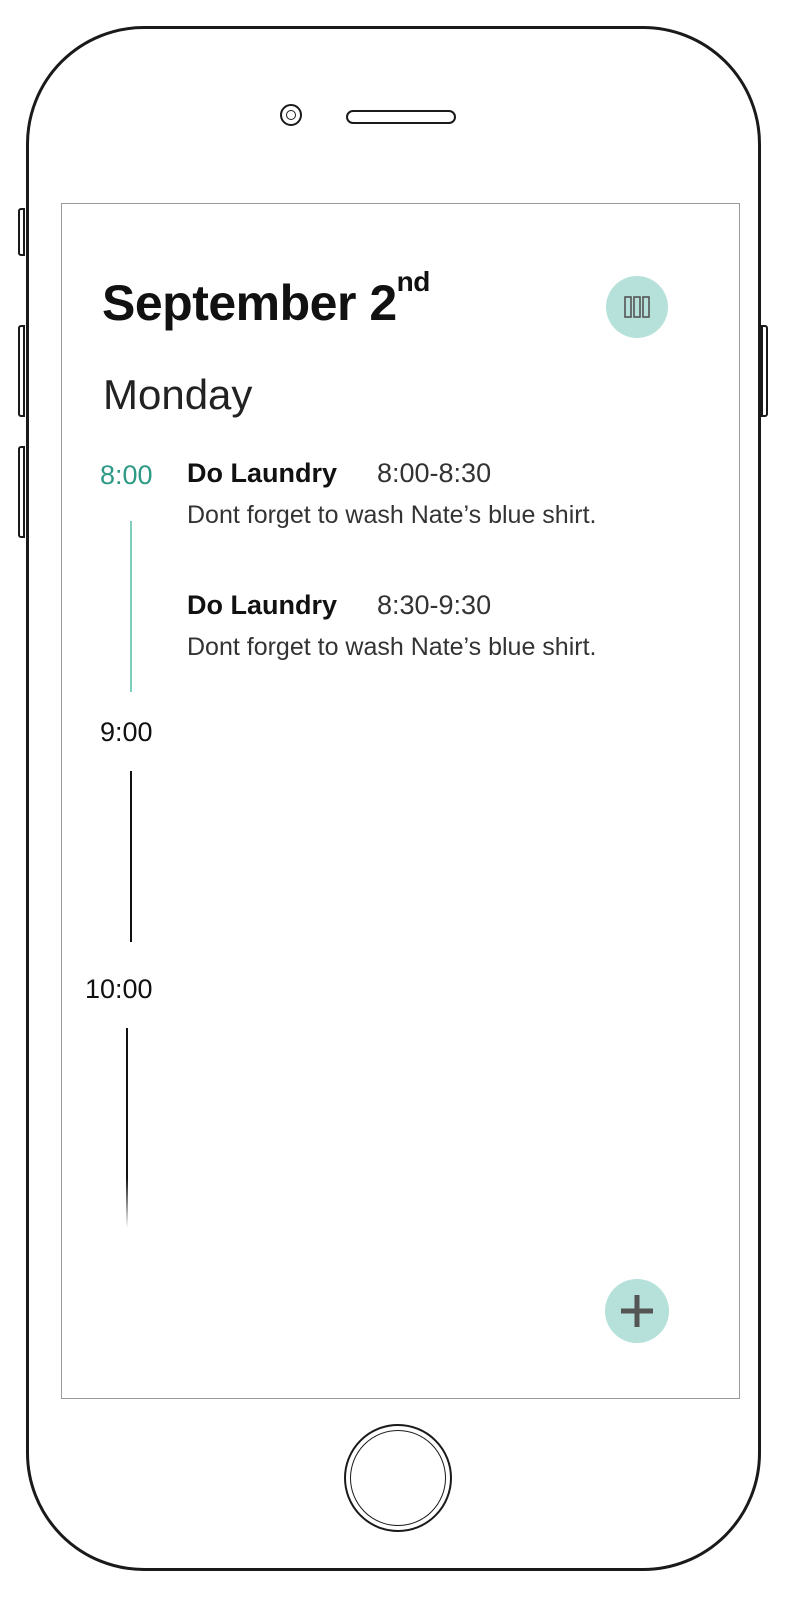 The height and width of the screenshot is (1600, 807). Describe the element at coordinates (249, 303) in the screenshot. I see `date-label: September 2` at that location.